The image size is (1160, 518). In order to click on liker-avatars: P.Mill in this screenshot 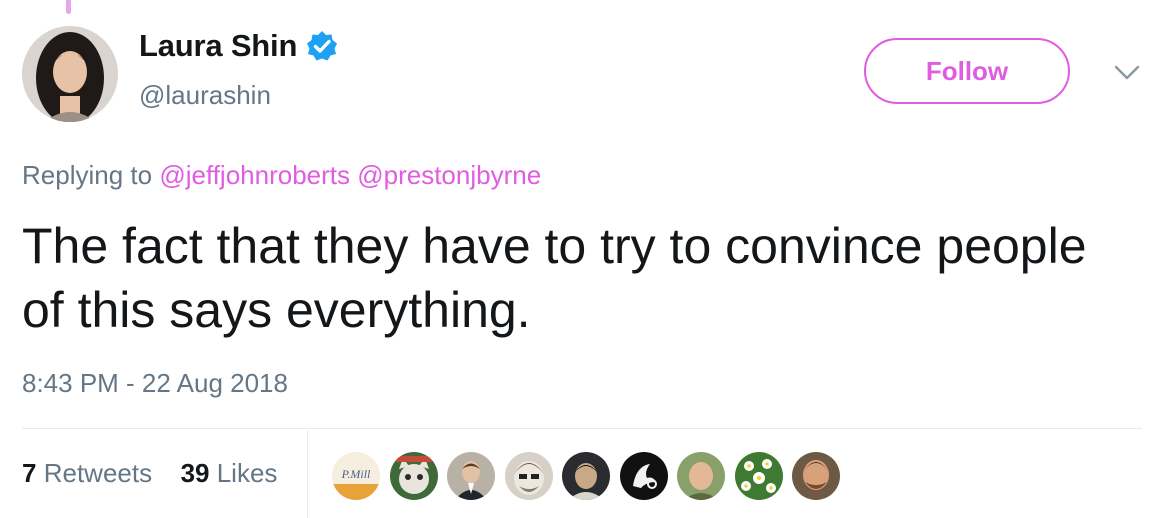, I will do `click(591, 476)`.